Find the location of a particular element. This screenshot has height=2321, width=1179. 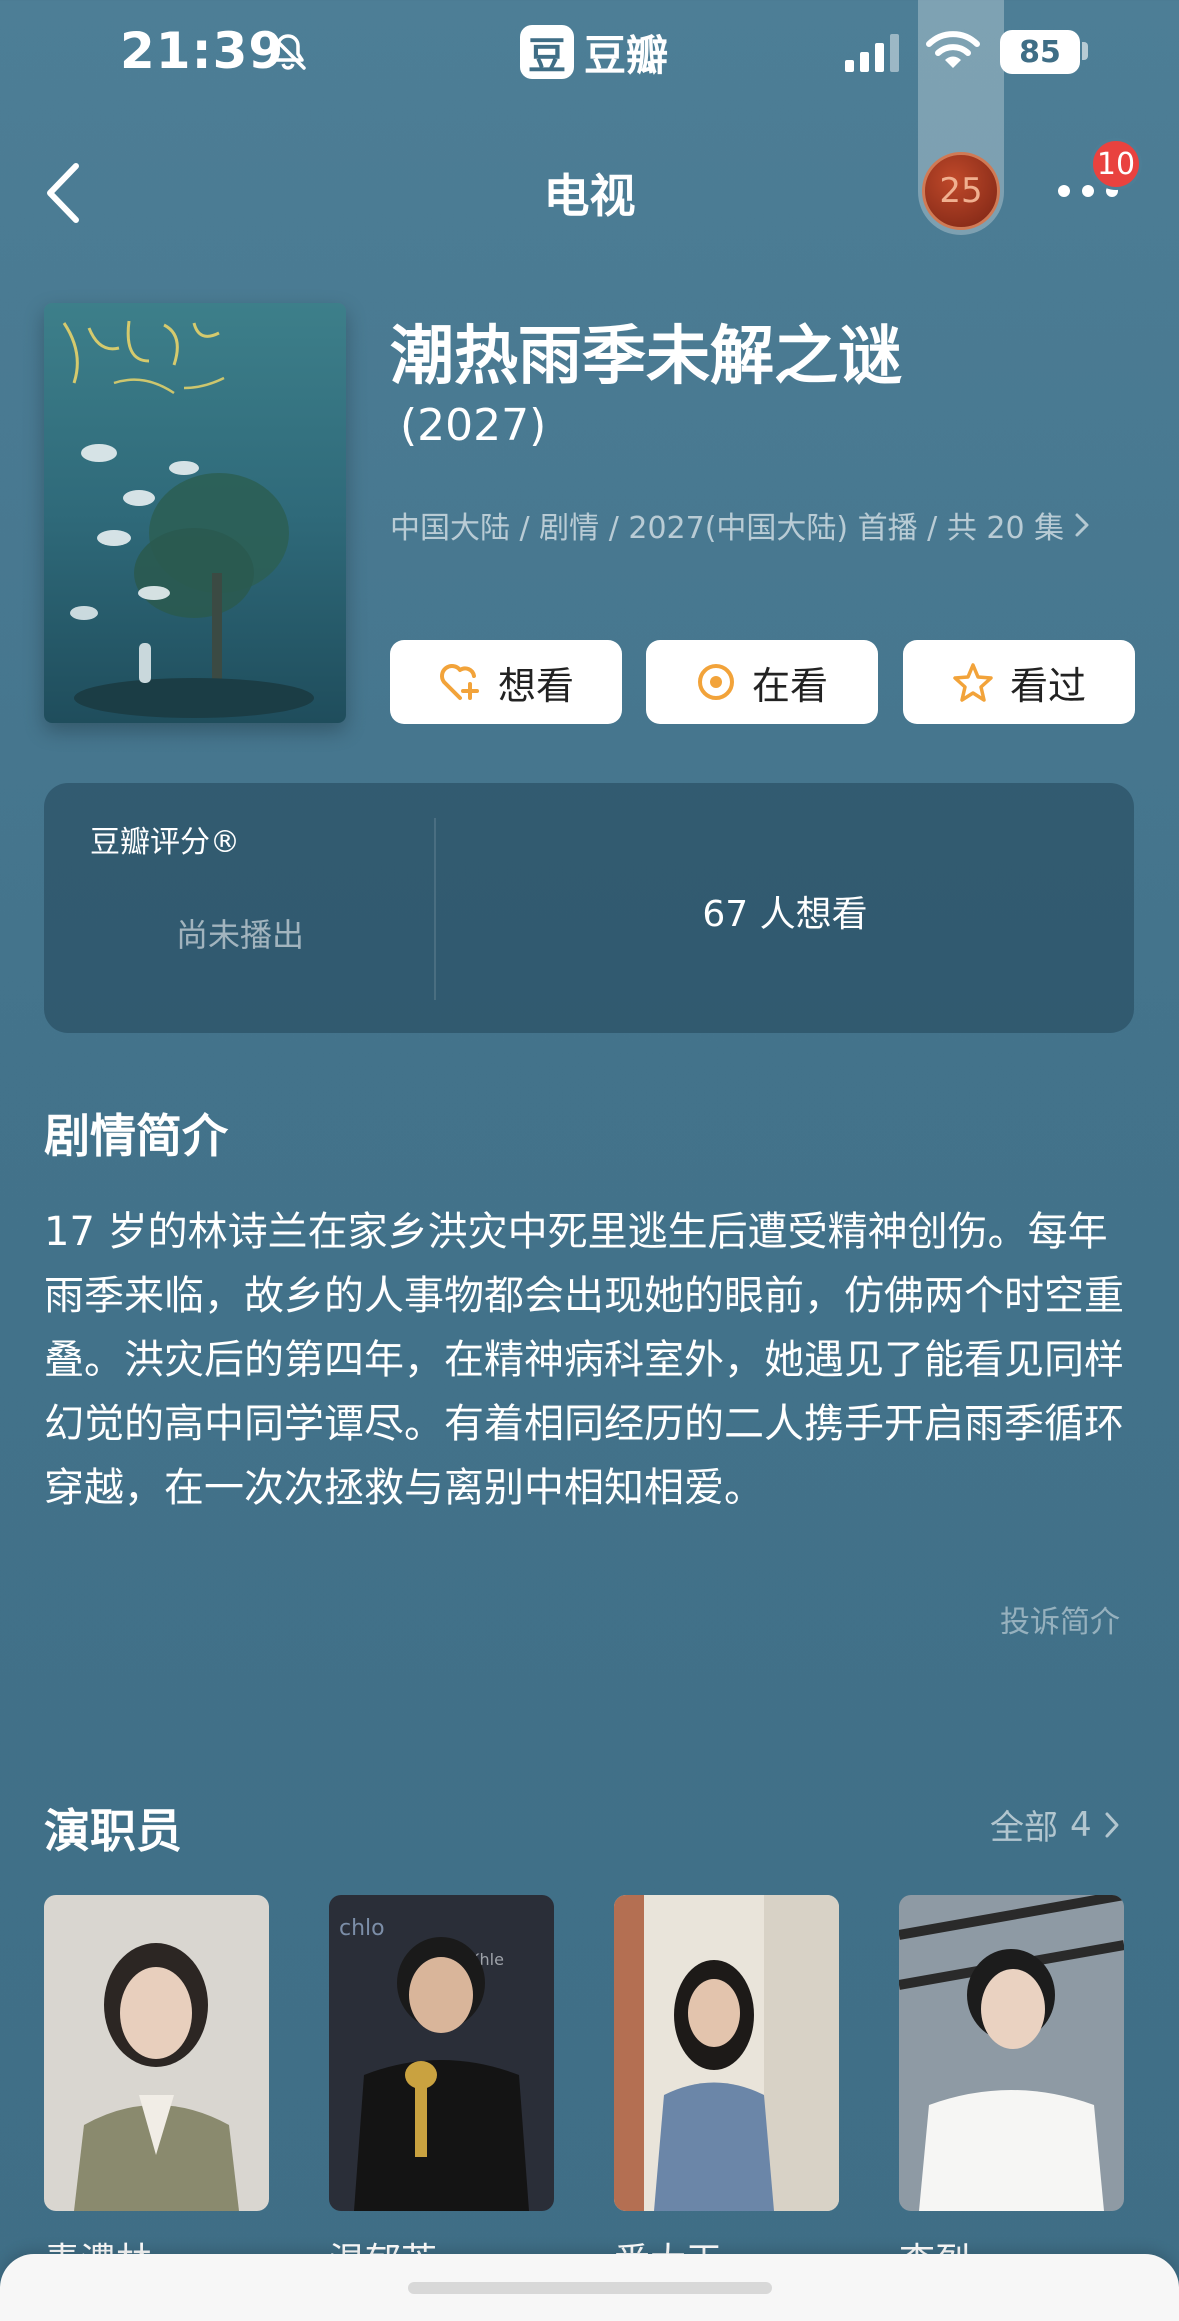

battery-tip is located at coordinates (1085, 51).